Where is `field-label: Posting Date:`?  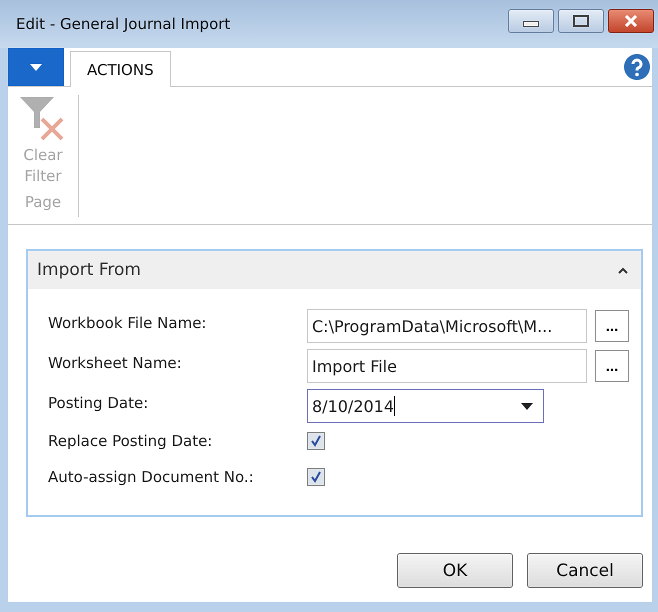 field-label: Posting Date: is located at coordinates (99, 403).